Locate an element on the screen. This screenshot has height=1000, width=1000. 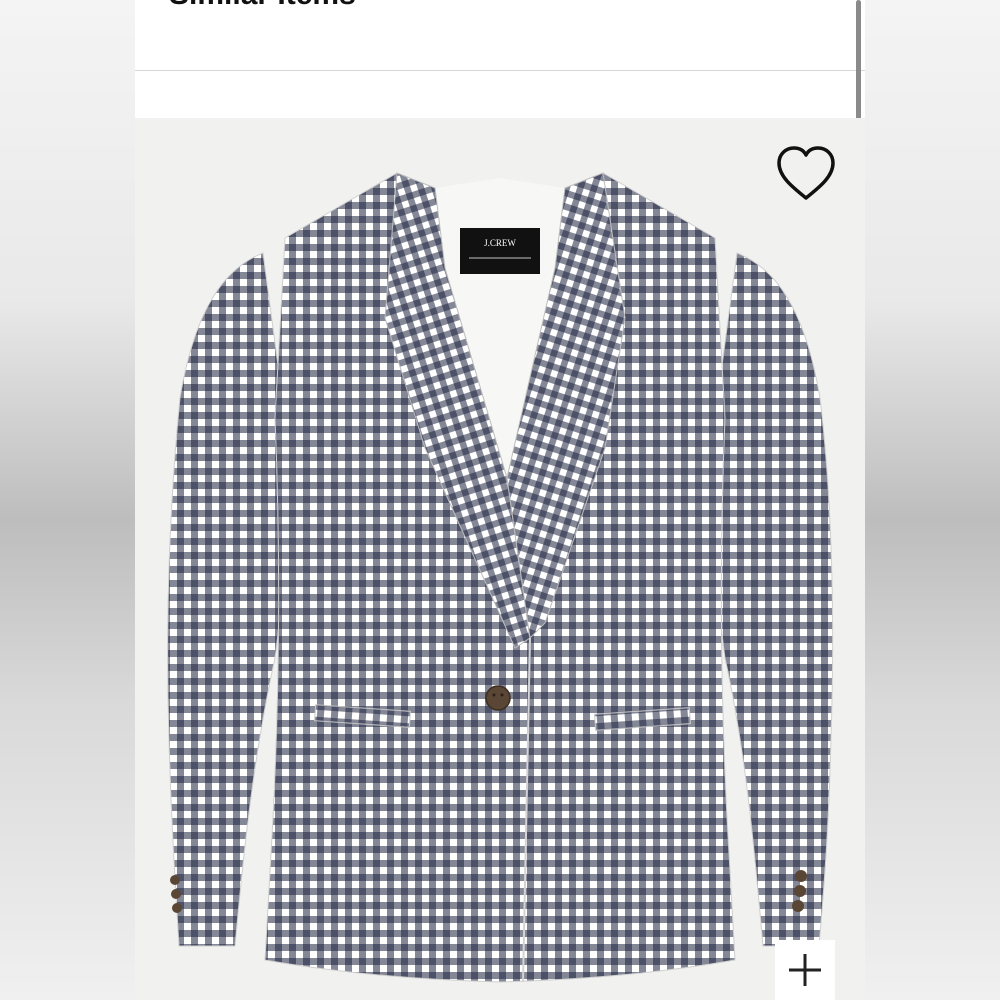
plus-icon is located at coordinates (805, 970).